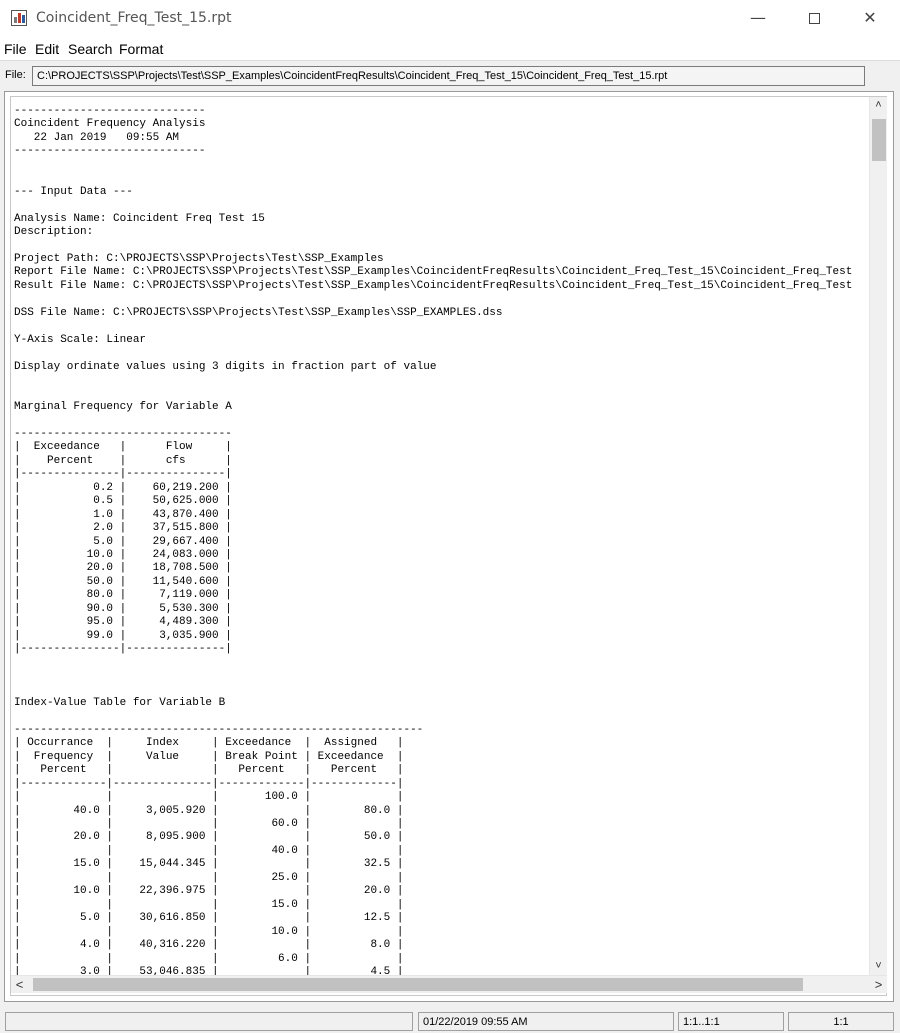 The height and width of the screenshot is (1033, 900). What do you see at coordinates (209, 850) in the screenshot?
I see `report-line: | | | 40.0 | |` at bounding box center [209, 850].